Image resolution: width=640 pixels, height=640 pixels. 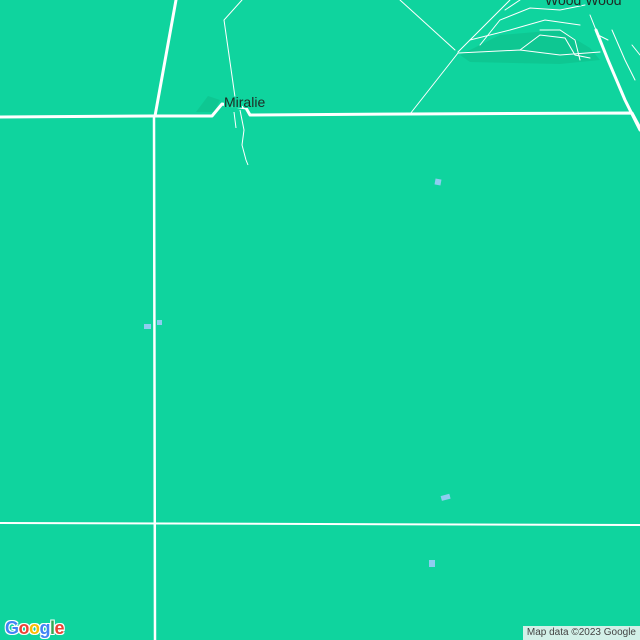 I want to click on place-label-wood-wood: Wood Wood, so click(x=583, y=4).